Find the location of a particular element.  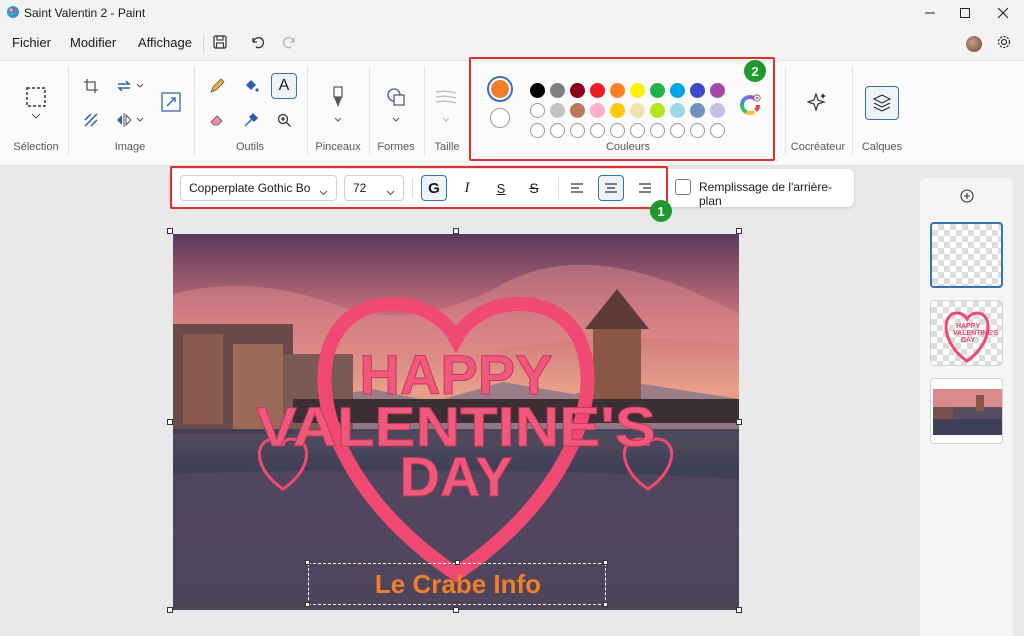

menu-affichage: Affichage is located at coordinates (165, 42).